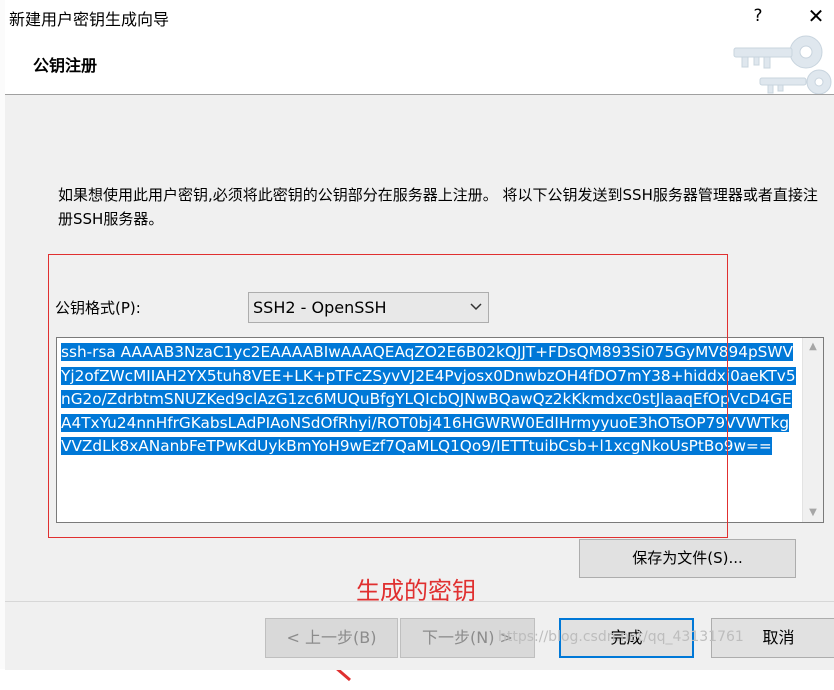 This screenshot has width=834, height=690. What do you see at coordinates (813, 513) in the screenshot?
I see `scroll-down-arrow-icon: ▼` at bounding box center [813, 513].